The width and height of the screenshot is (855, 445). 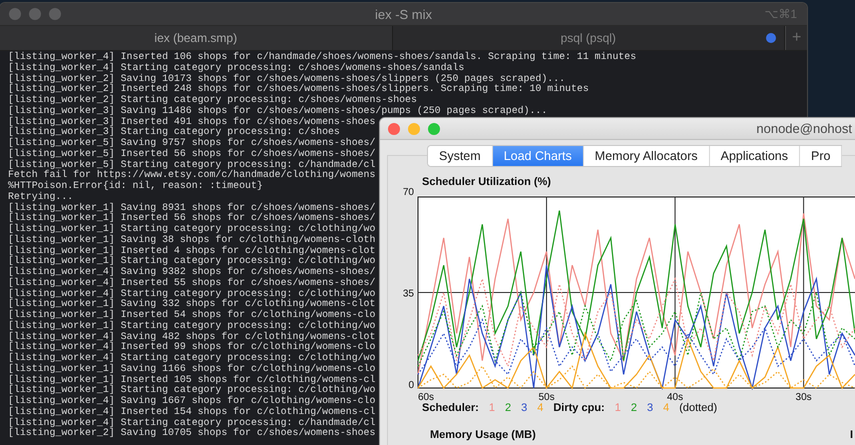 What do you see at coordinates (192, 154) in the screenshot?
I see `terminal-line: [listing_worker_5] Inserted 56 shops for c/shoes/womens-shoes/` at bounding box center [192, 154].